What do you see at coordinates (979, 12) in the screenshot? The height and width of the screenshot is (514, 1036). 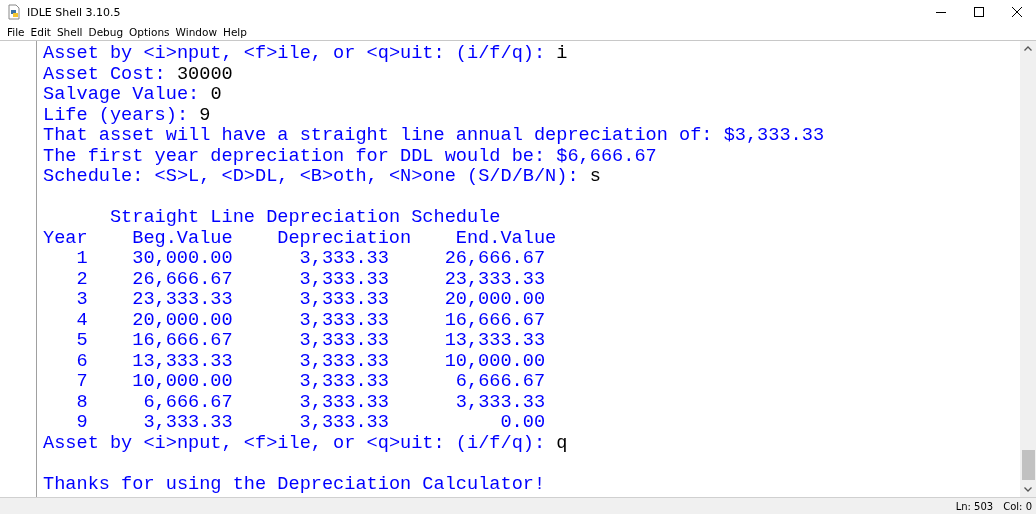 I see `maximize-icon` at bounding box center [979, 12].